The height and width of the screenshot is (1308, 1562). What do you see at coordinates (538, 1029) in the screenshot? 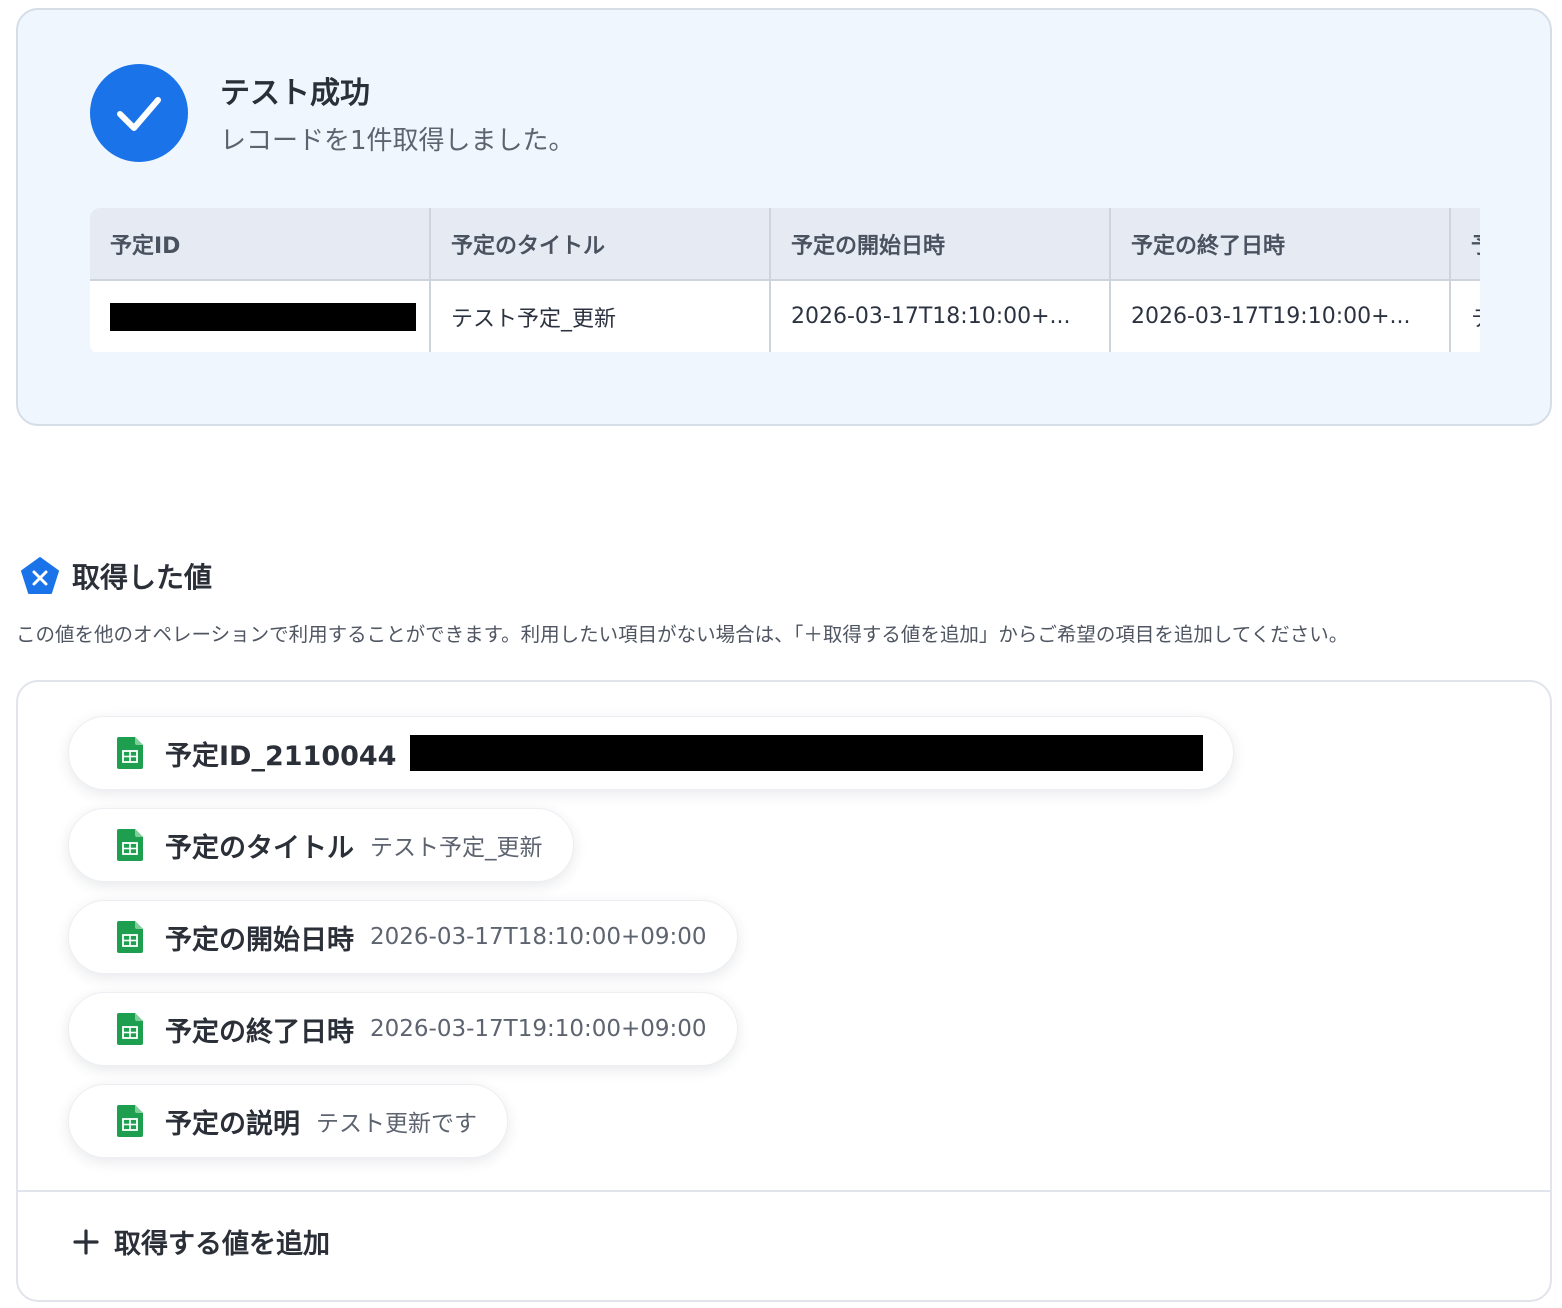
I see `value-item-value: 2026-03-17T19:10:00+09:00` at bounding box center [538, 1029].